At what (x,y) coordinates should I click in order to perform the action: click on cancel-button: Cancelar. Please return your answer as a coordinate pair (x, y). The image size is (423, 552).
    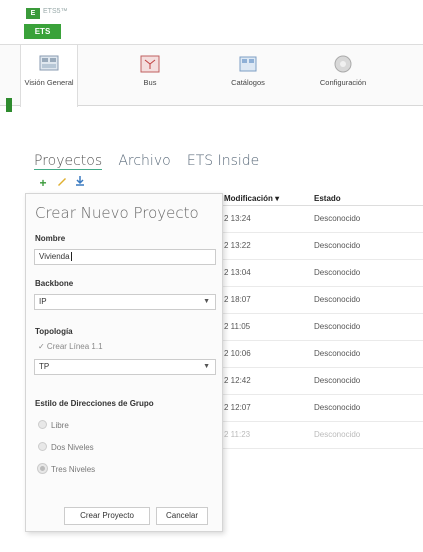
    Looking at the image, I should click on (182, 516).